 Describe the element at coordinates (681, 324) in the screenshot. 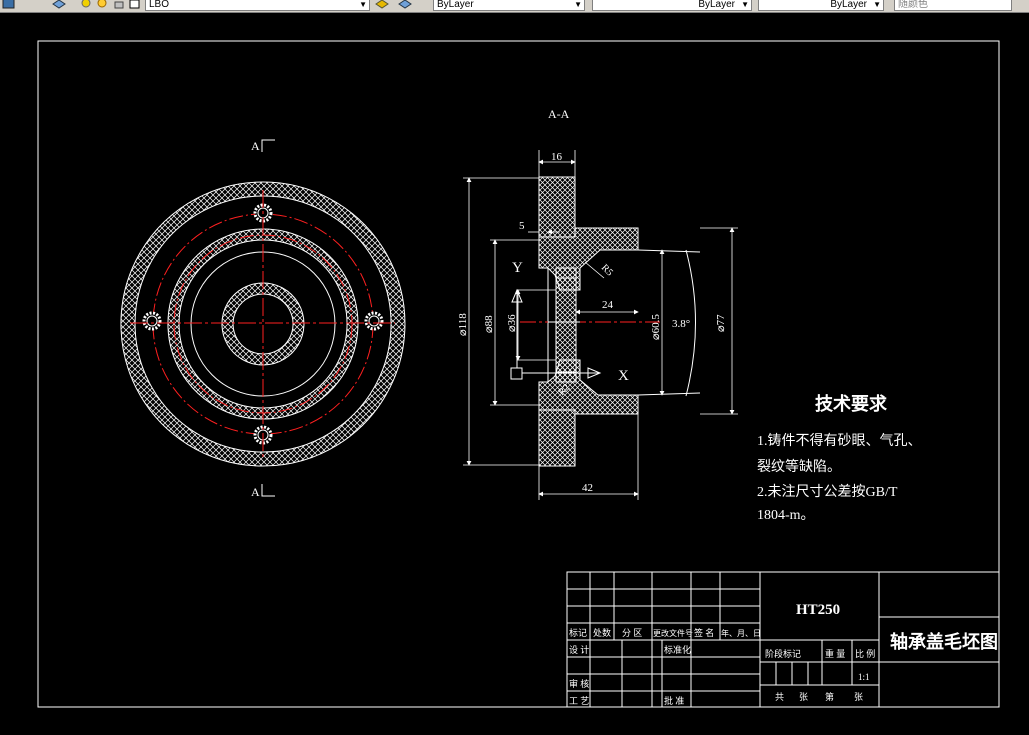

I see `dim-angle: 3.8°` at that location.